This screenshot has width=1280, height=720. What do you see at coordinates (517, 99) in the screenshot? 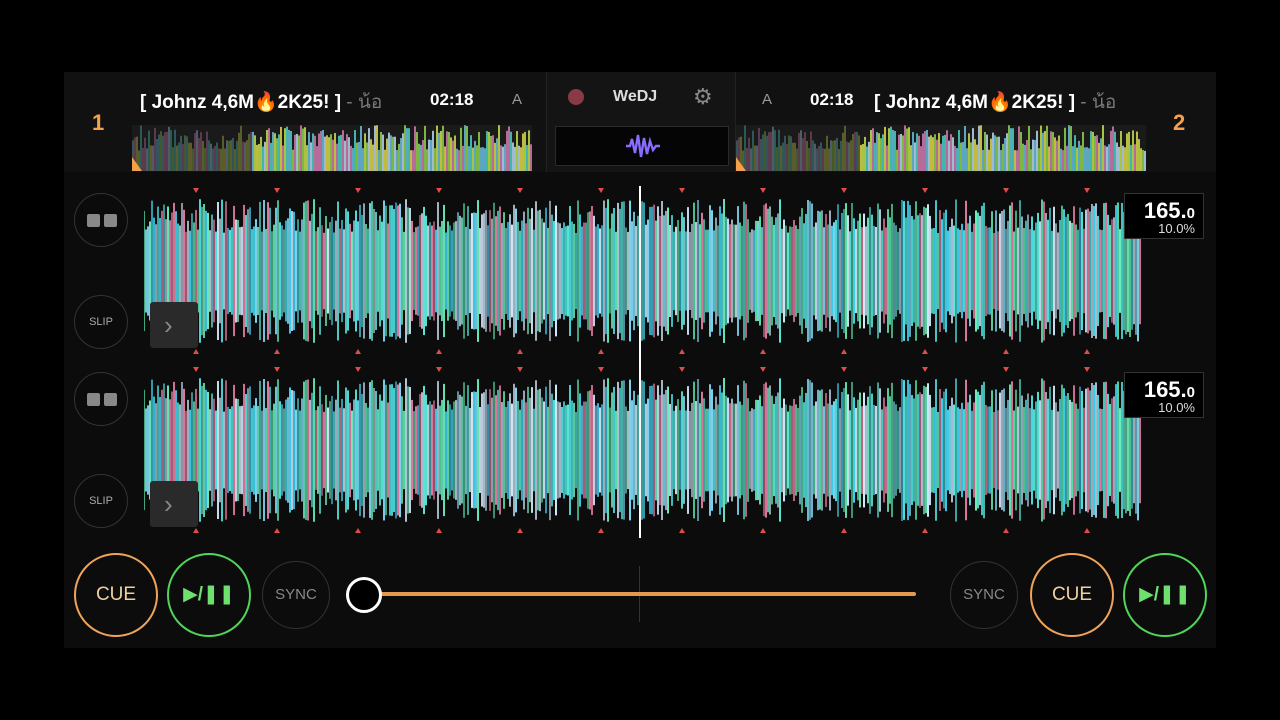
I see `deck-1-mode-toggle: A` at bounding box center [517, 99].